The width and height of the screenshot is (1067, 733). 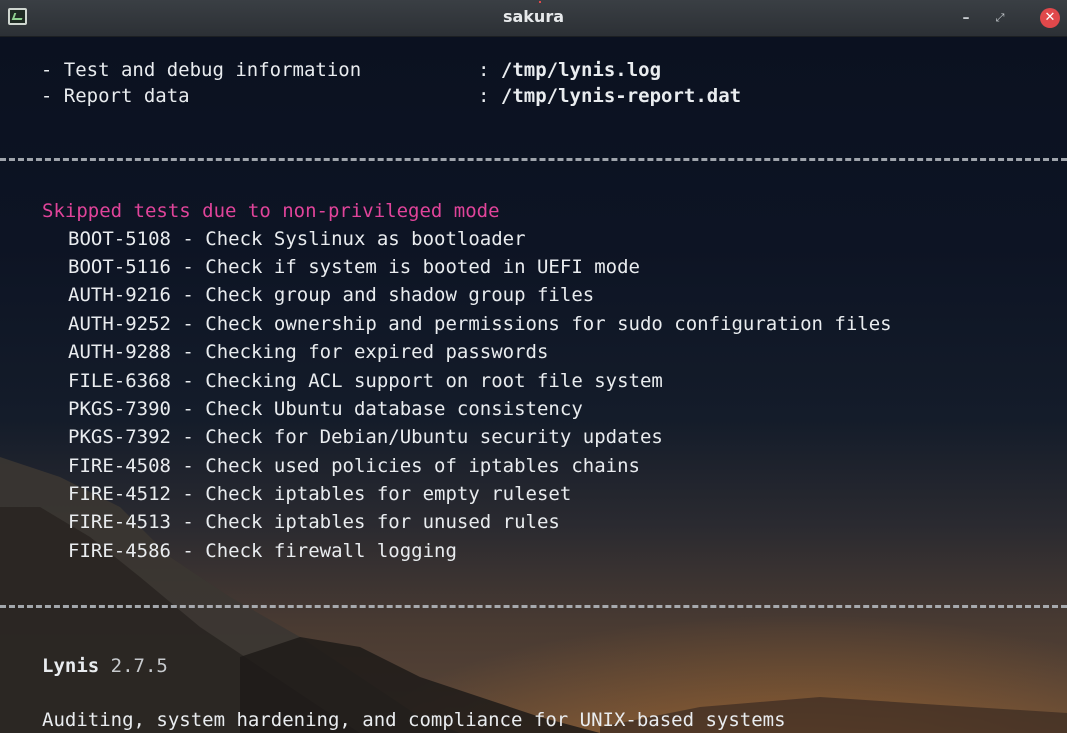 I want to click on file-value: /tmp/lynis-report.dat, so click(x=621, y=96).